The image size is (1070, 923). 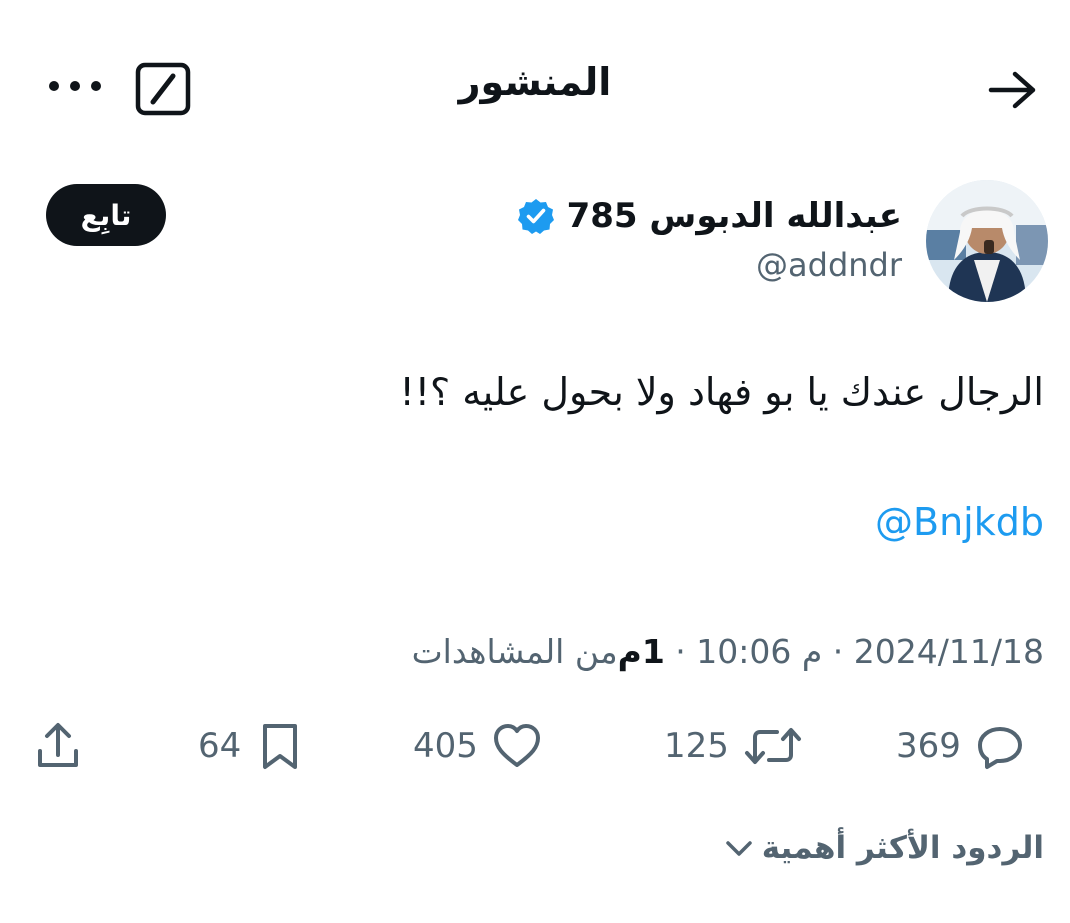 What do you see at coordinates (759, 651) in the screenshot?
I see `post-time: 10:06 م` at bounding box center [759, 651].